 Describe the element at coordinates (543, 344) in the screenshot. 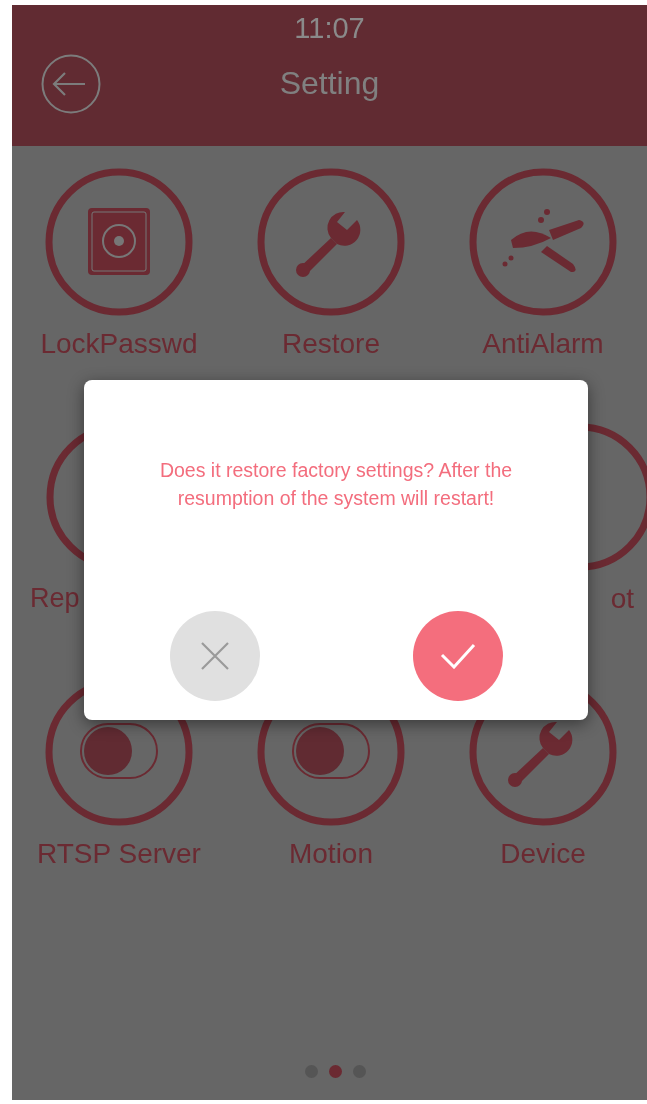

I see `setting-label: AntiAlarm` at that location.